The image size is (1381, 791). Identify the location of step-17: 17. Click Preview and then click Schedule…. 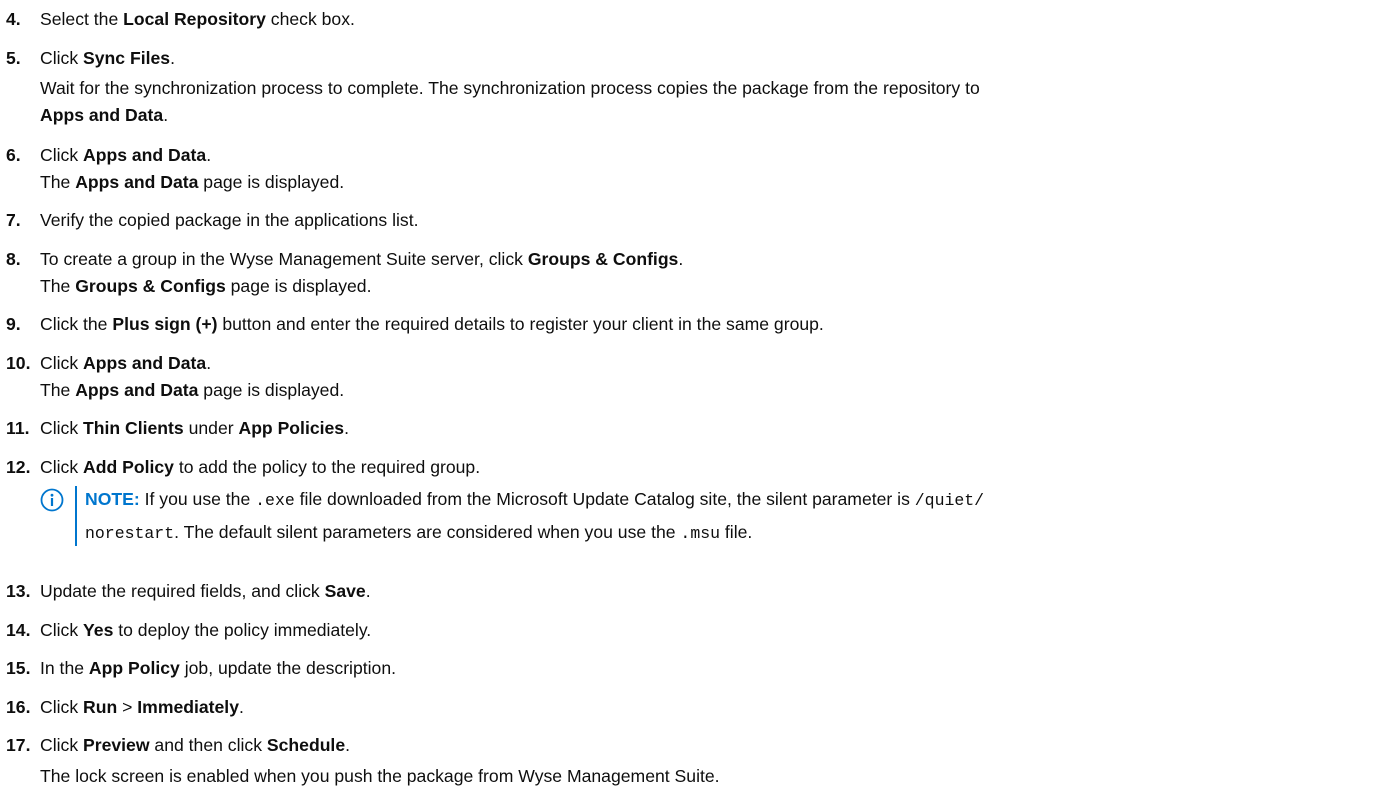
(178, 745).